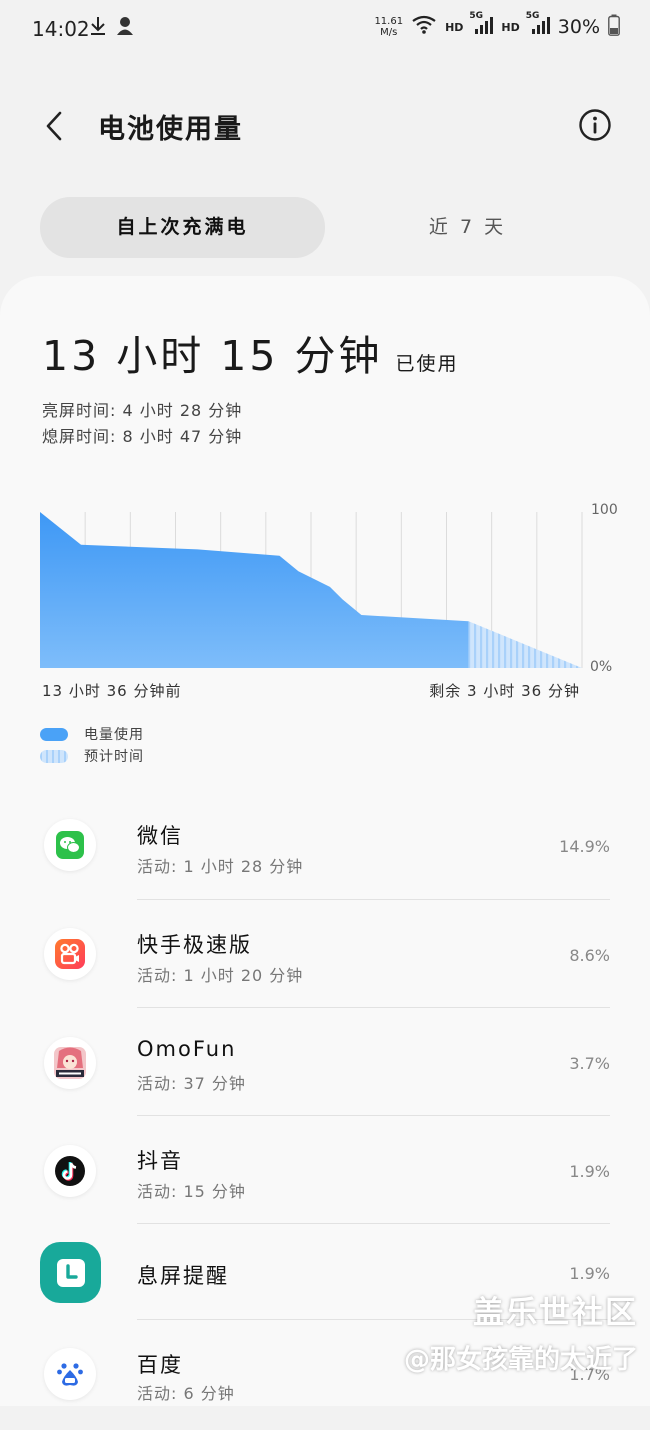 The image size is (650, 1430). I want to click on app-activity: 活动: 1 小时 28 分钟, so click(220, 866).